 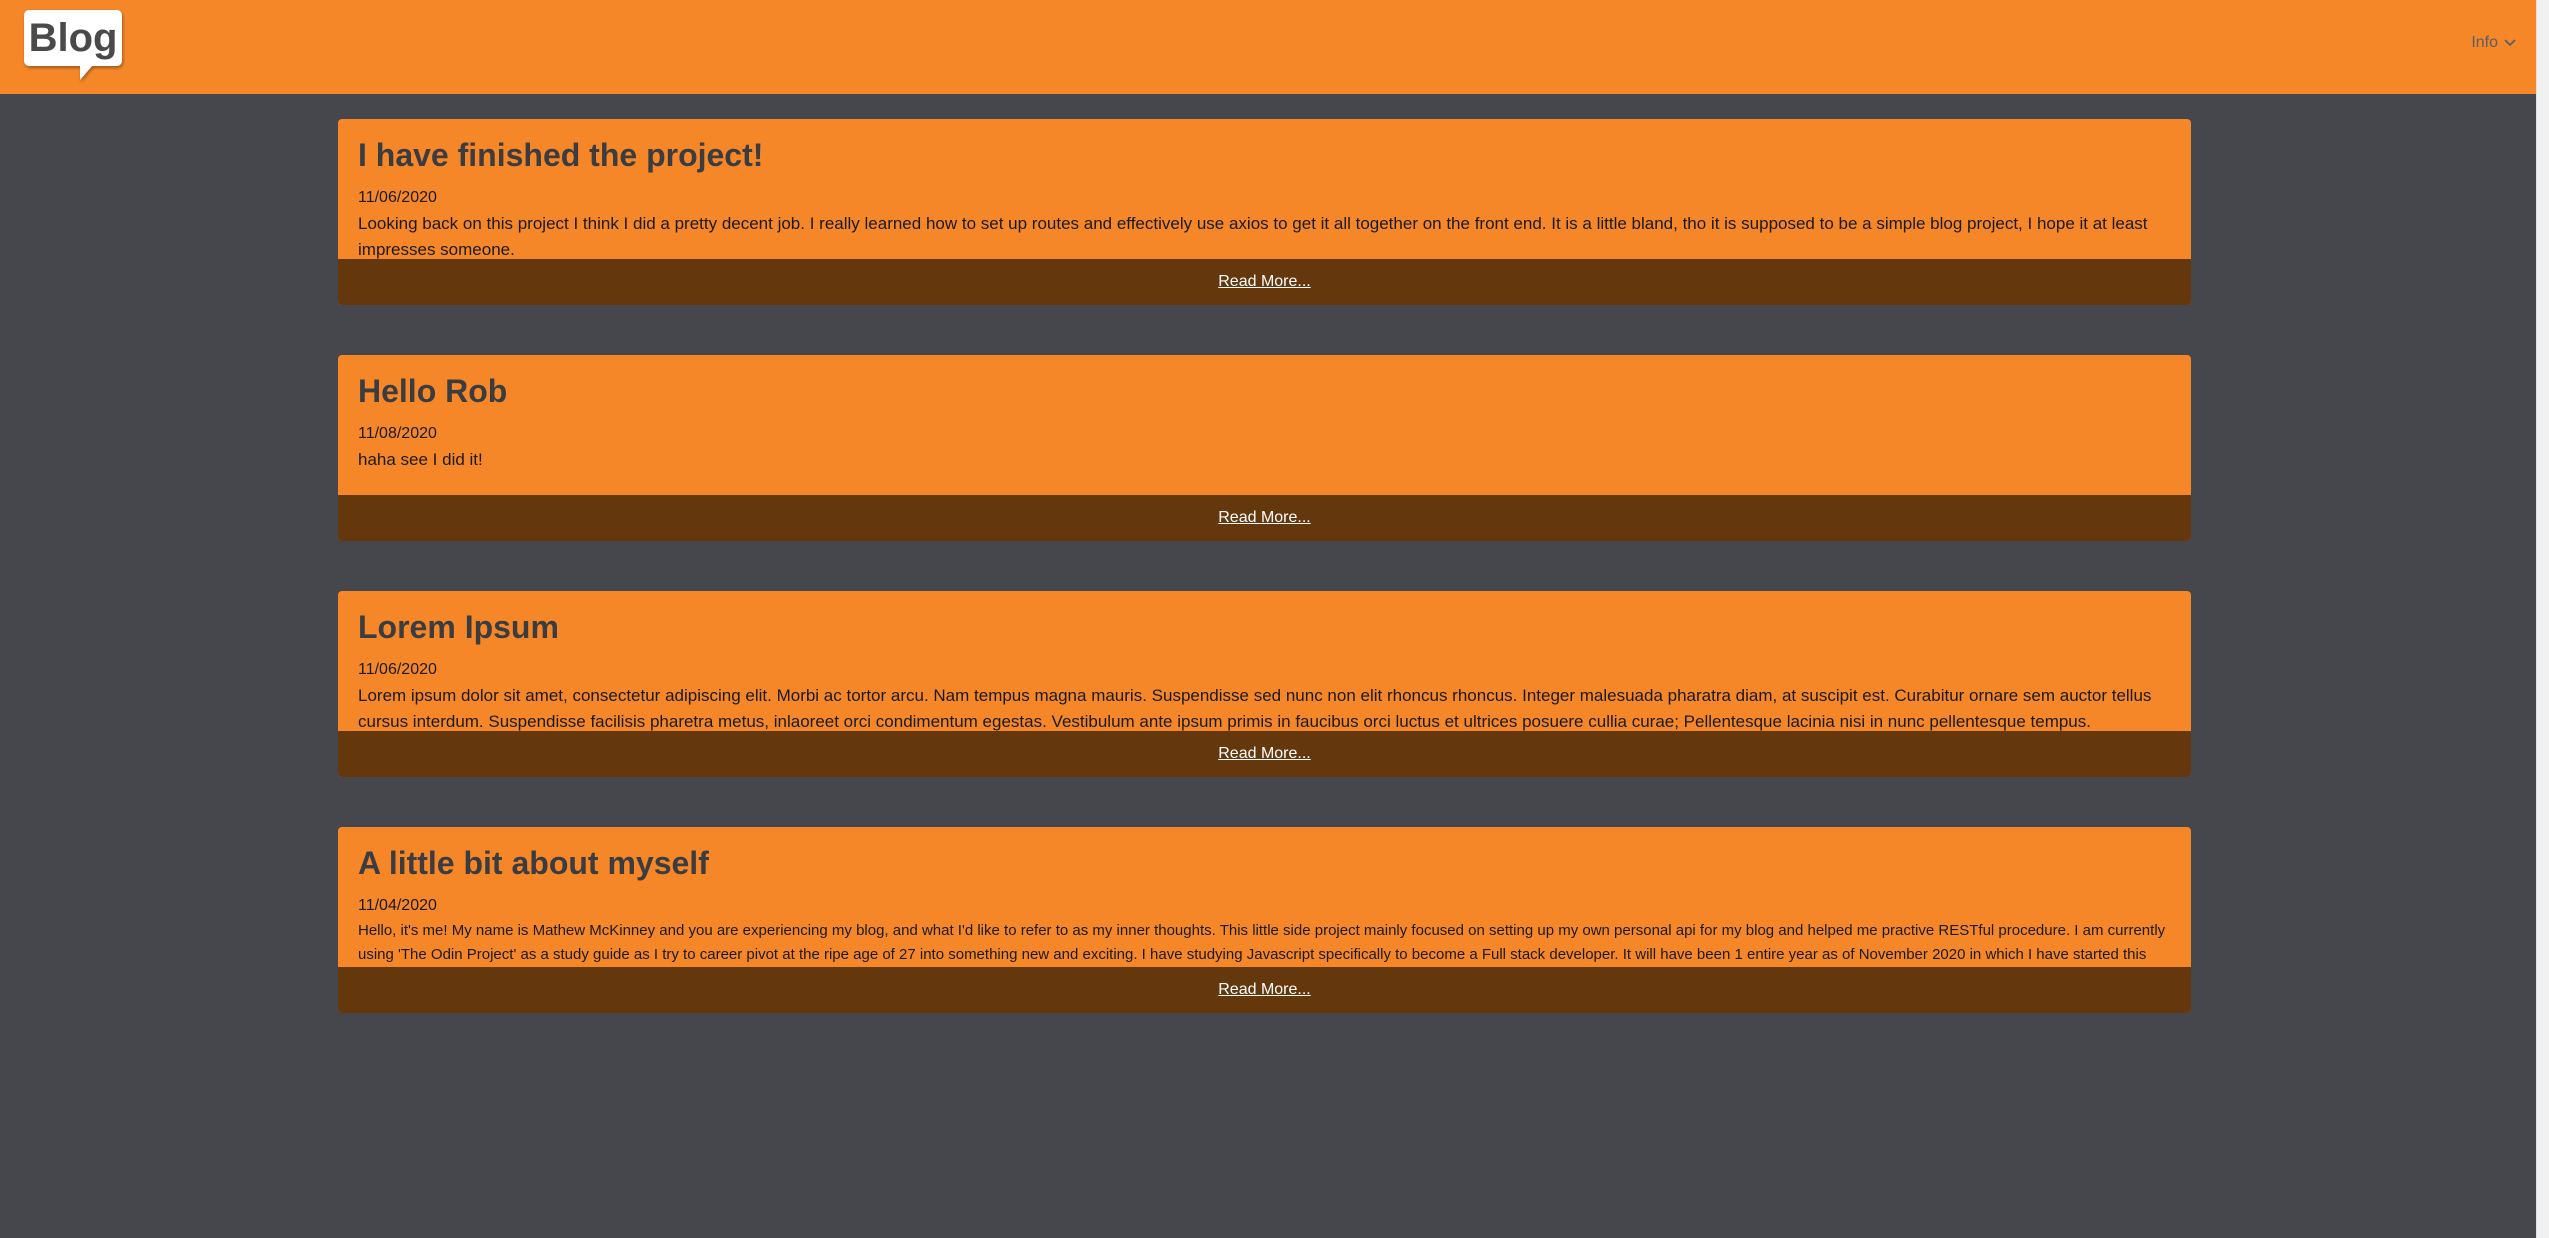 What do you see at coordinates (420, 459) in the screenshot?
I see `post-body: haha see I did it!` at bounding box center [420, 459].